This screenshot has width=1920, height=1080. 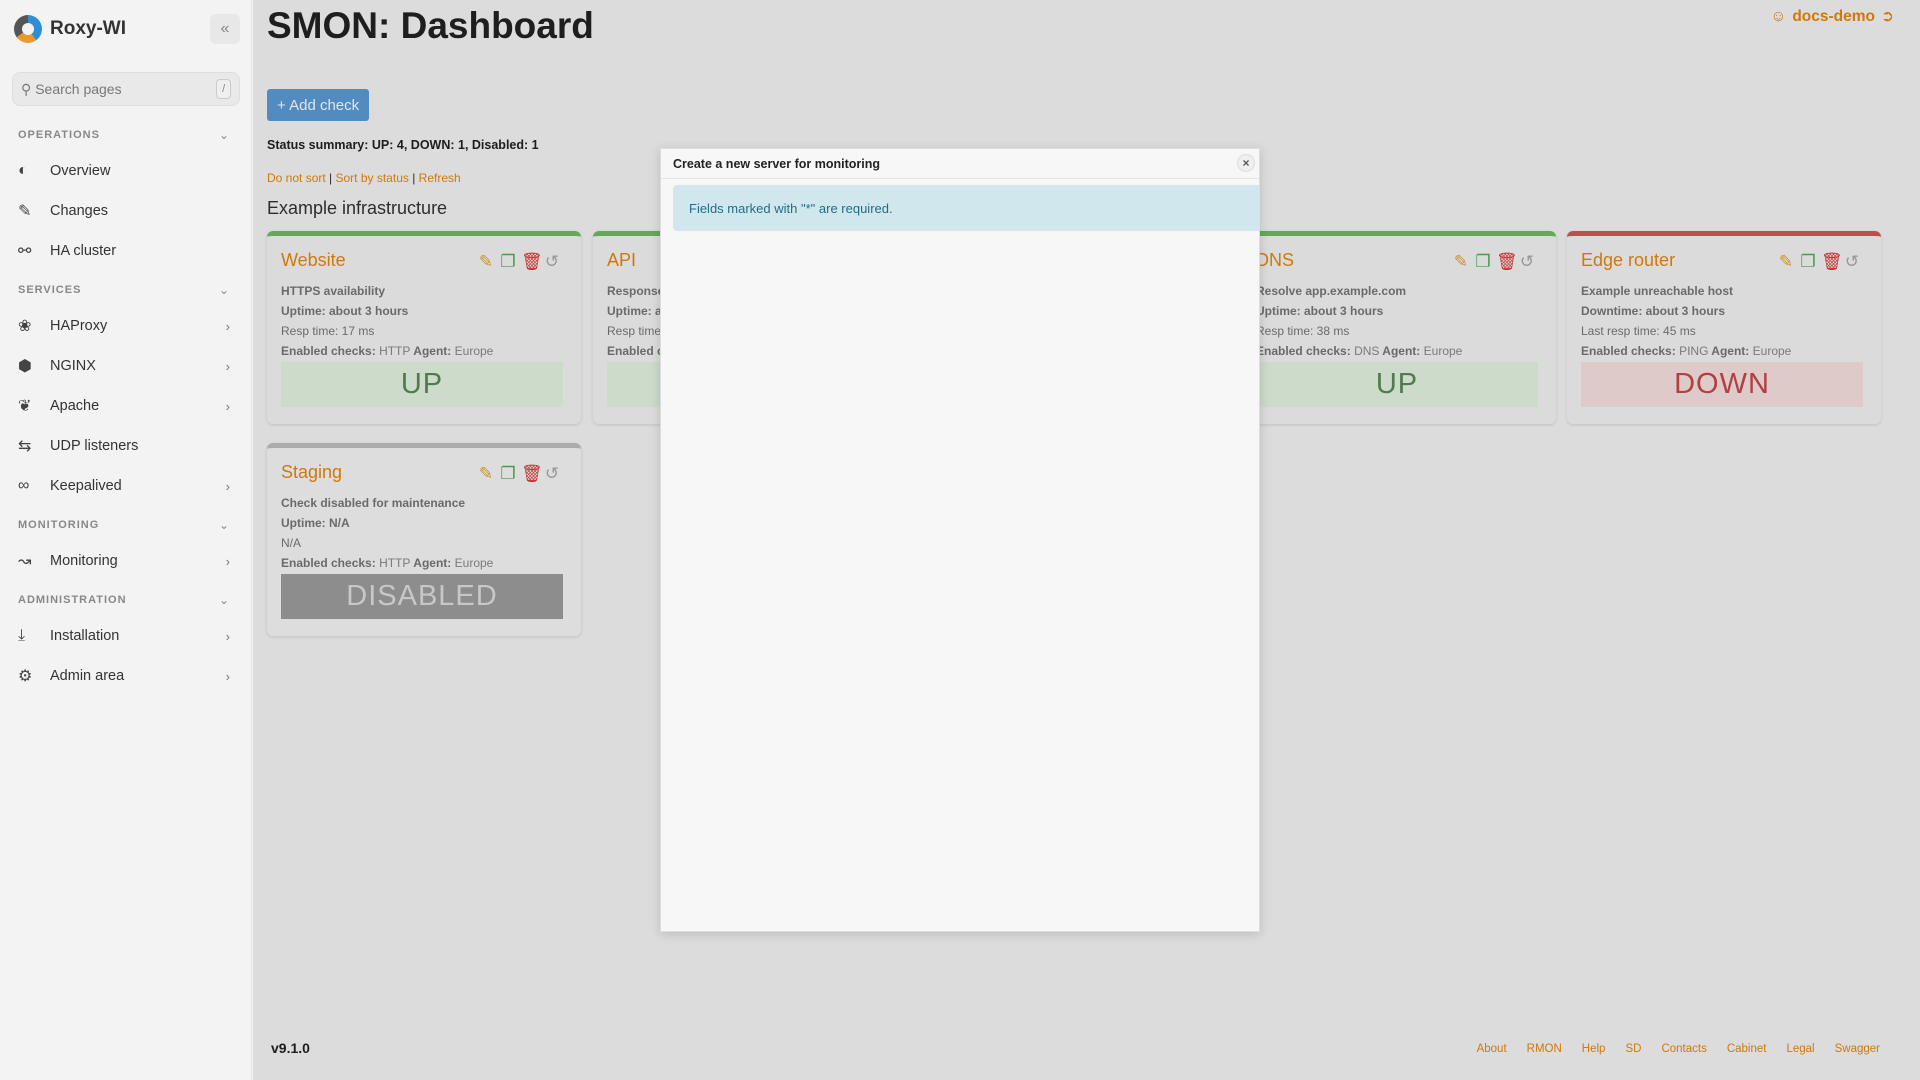 I want to click on sidebar-item-label: Keepalived, so click(x=86, y=486).